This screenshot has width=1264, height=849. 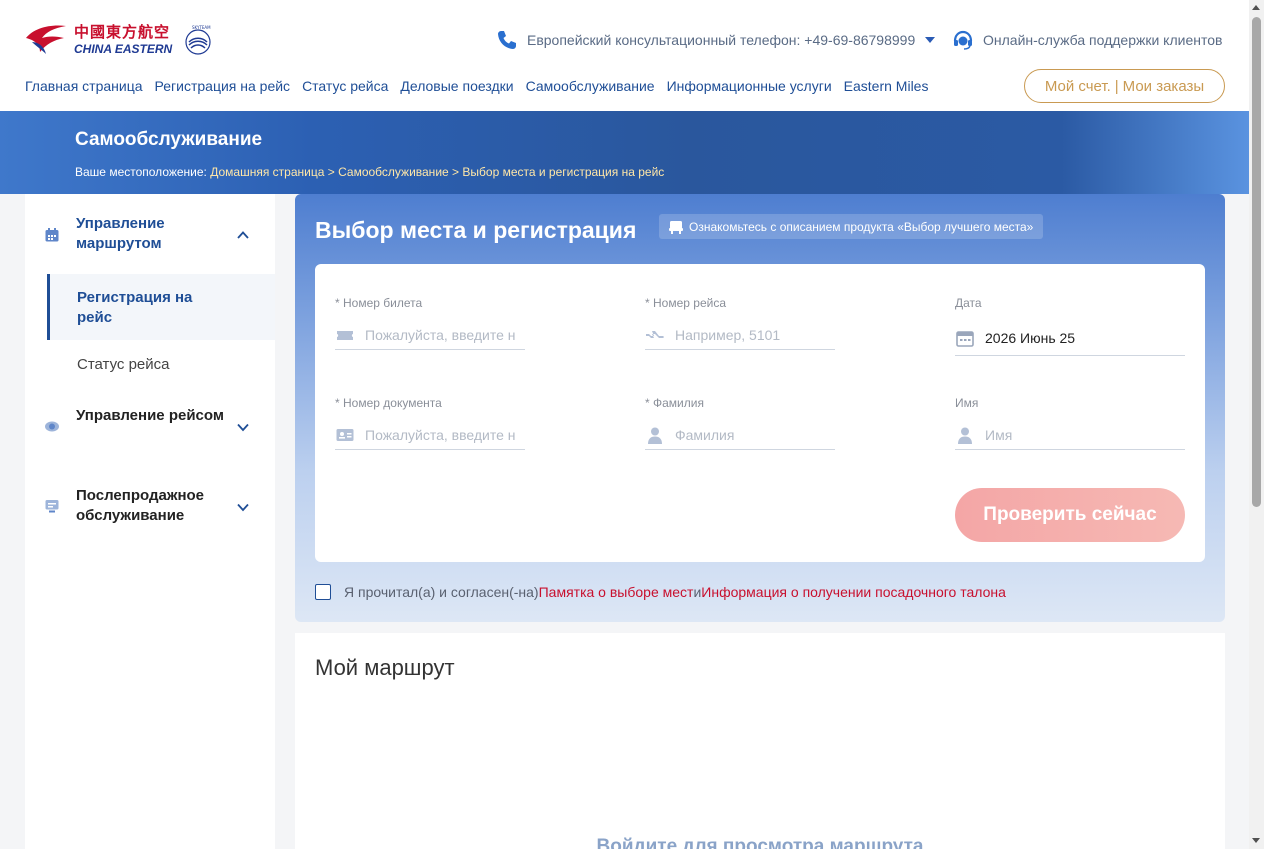 I want to click on skyteam-text: SKYTEAM, so click(x=201, y=27).